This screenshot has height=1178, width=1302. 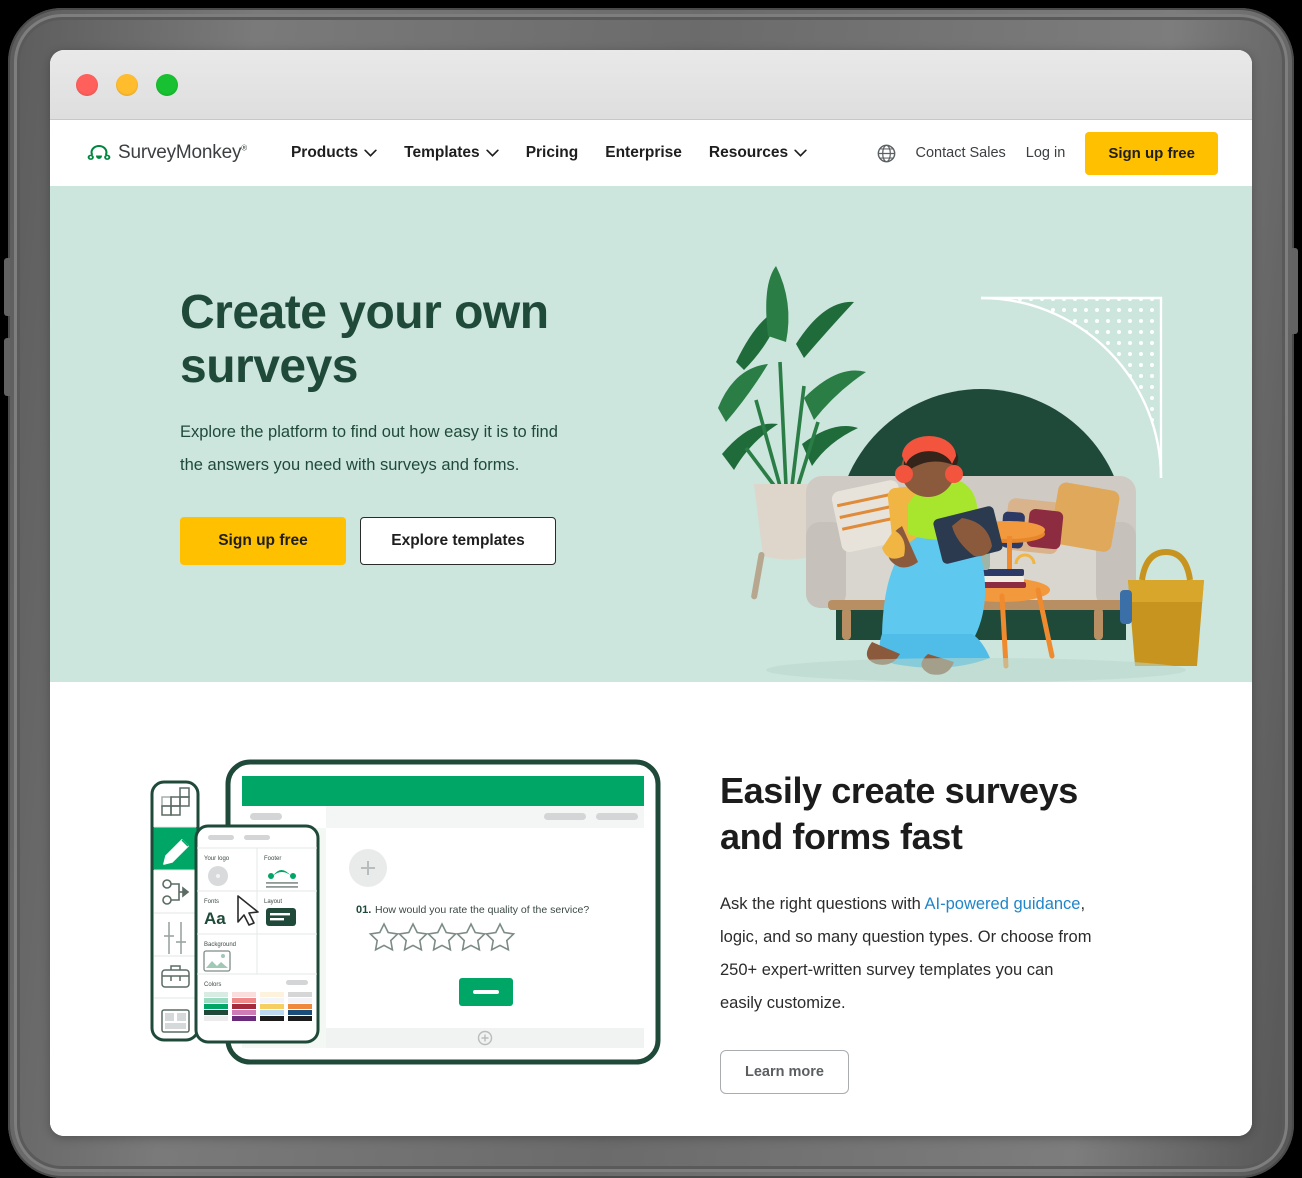 I want to click on nav-label: Enterprise, so click(x=643, y=152).